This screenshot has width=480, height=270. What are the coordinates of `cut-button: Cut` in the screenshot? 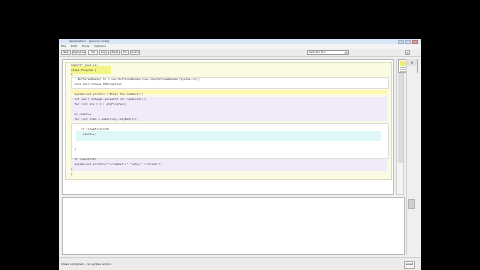 It's located at (93, 52).